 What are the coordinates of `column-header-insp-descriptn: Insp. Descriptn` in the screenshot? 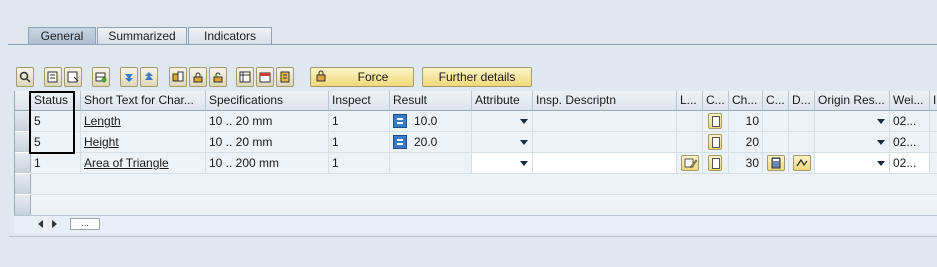 It's located at (605, 101).